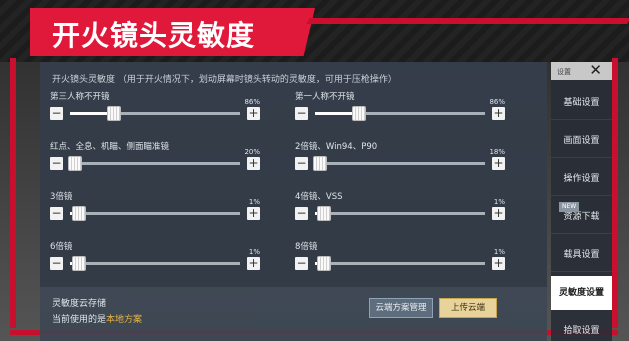 This screenshot has width=629, height=341. I want to click on slider-label: 红点、全息、机瞄、侧面瞄准镜, so click(110, 147).